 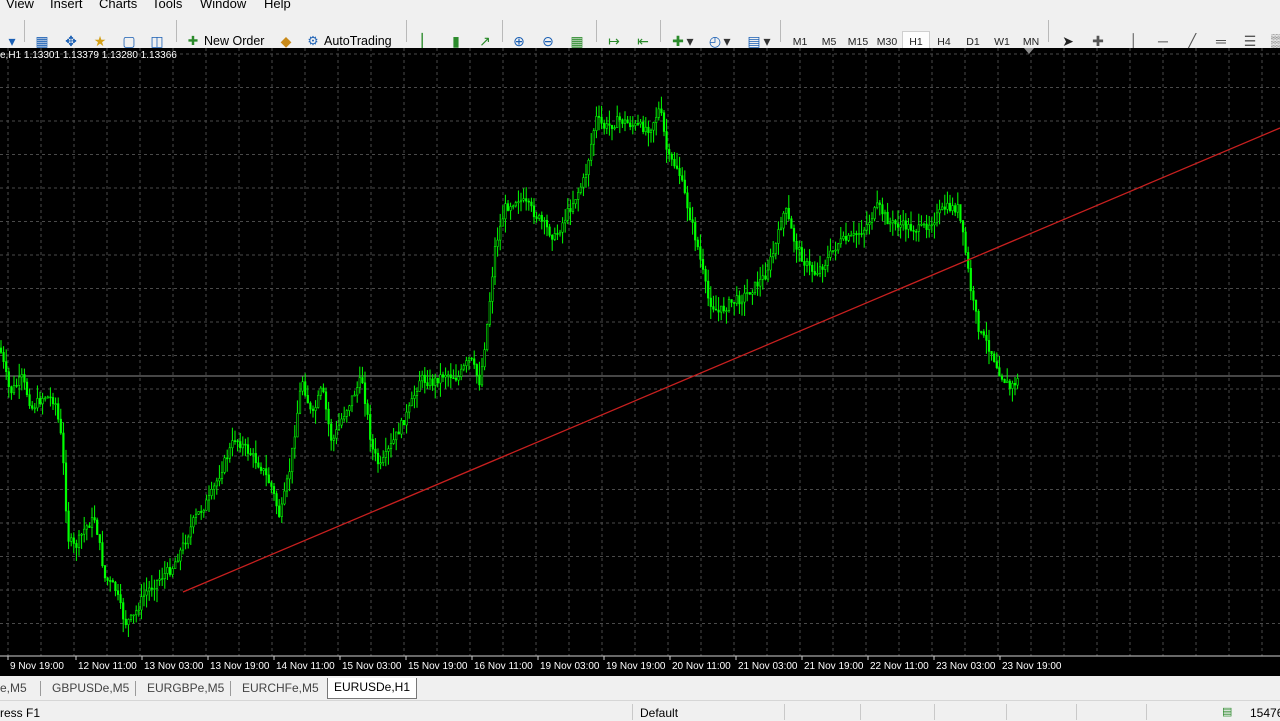 I want to click on tab-eurusd-active: EURUSDe,H1, so click(x=372, y=688).